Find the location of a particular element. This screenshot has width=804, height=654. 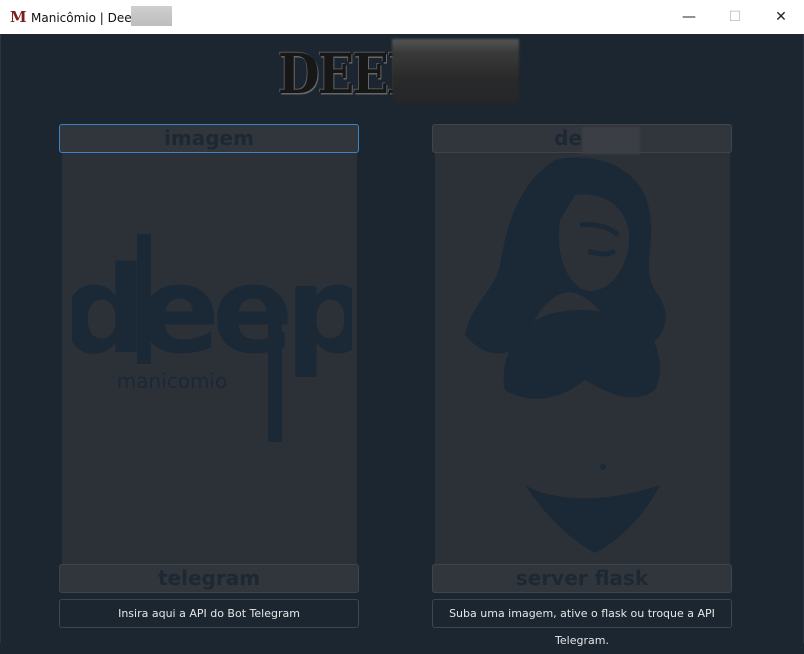

tab-imagem: imagem is located at coordinates (209, 138).